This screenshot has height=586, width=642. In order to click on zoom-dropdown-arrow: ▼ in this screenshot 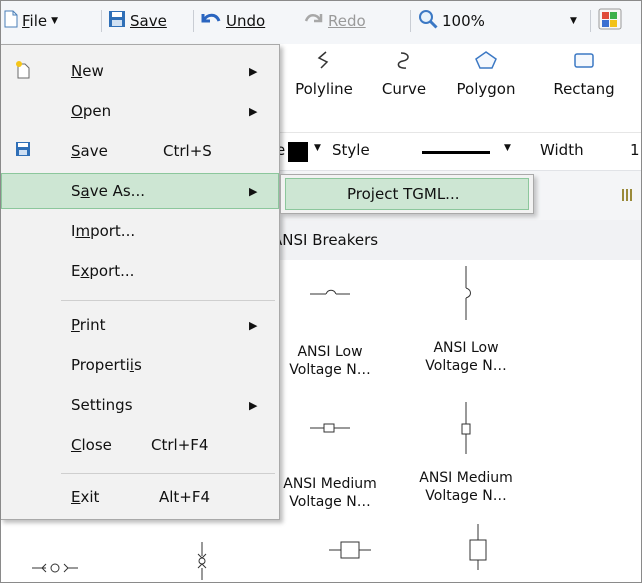, I will do `click(573, 21)`.